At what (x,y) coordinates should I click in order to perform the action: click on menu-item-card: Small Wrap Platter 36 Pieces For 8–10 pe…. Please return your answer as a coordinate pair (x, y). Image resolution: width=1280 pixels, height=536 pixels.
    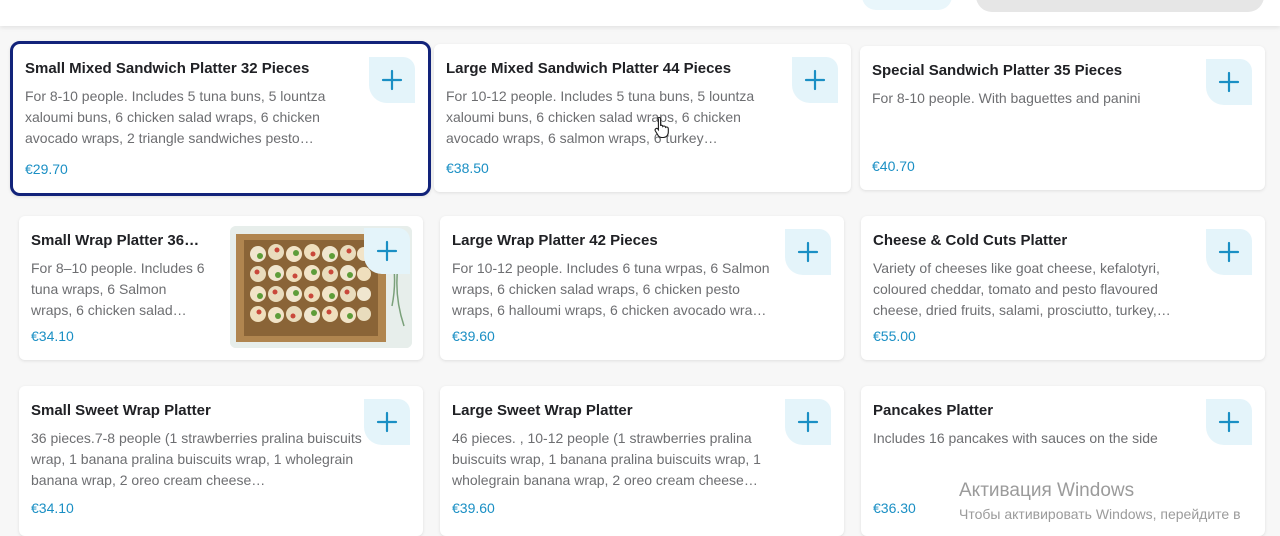
    Looking at the image, I should click on (221, 288).